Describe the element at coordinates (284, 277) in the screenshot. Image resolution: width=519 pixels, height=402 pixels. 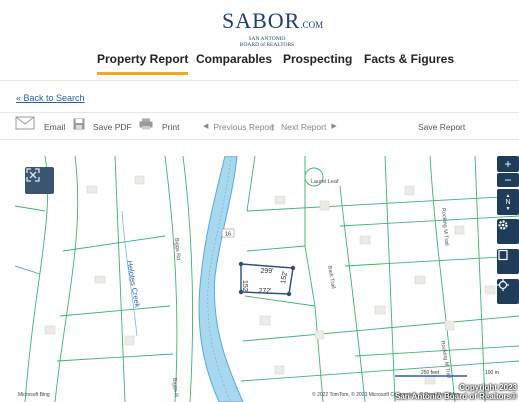
I see `dimension-right-label: 152'` at that location.